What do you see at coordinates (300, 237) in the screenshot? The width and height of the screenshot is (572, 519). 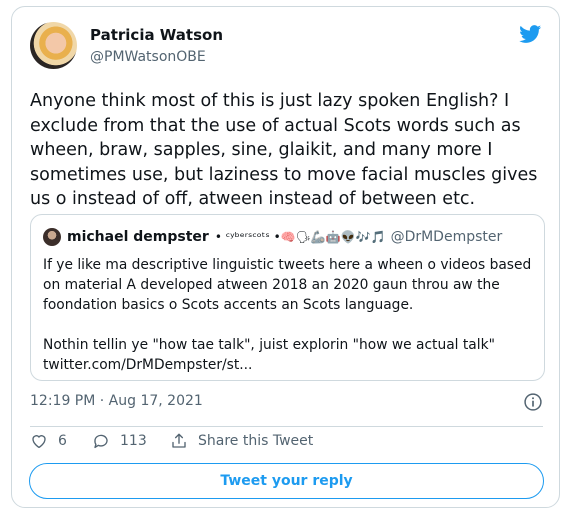 I see `quoted-author-name-decorations: • ᶜʸᵇᵉʳˢᶜᵒᵗˢ •🧠🗣🦾🤖👽🎶🎵` at bounding box center [300, 237].